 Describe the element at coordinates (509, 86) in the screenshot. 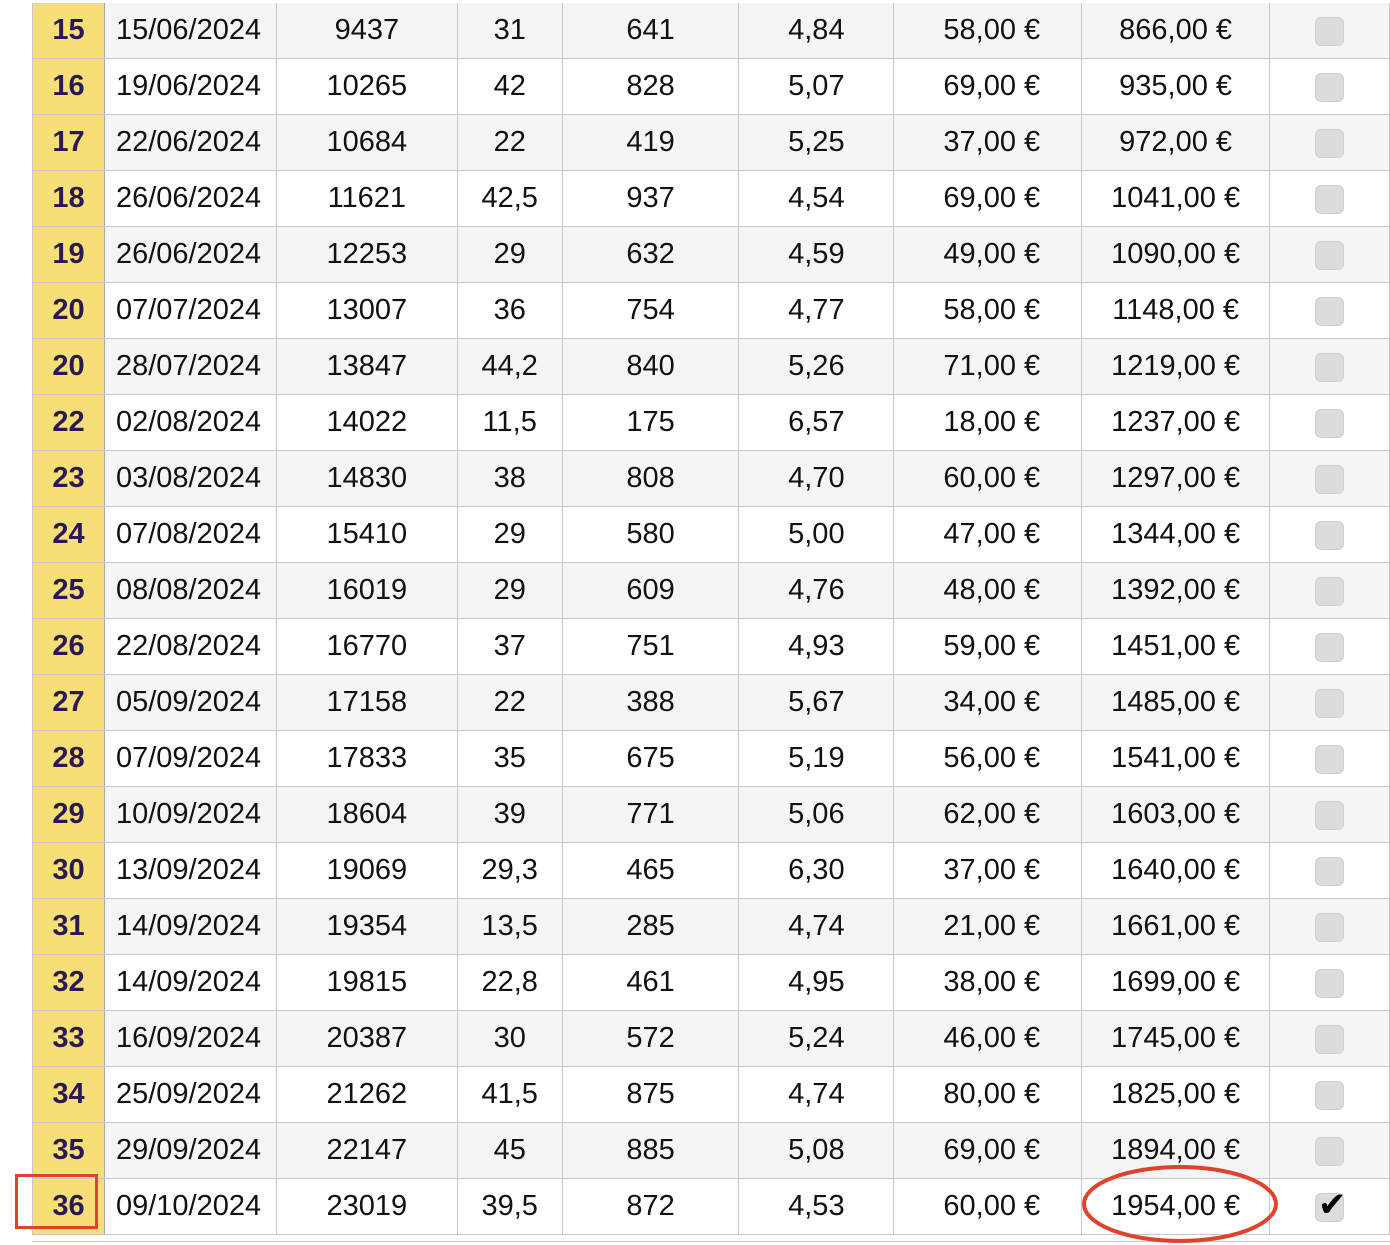

I see `liters-cell: 42` at that location.